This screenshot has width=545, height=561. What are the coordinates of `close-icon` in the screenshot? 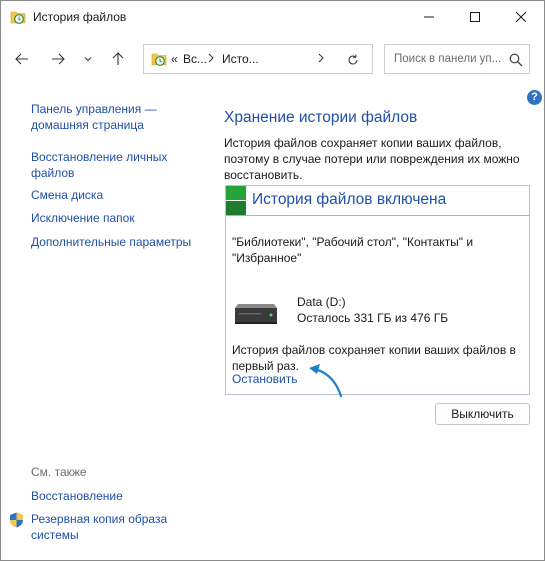 It's located at (521, 17).